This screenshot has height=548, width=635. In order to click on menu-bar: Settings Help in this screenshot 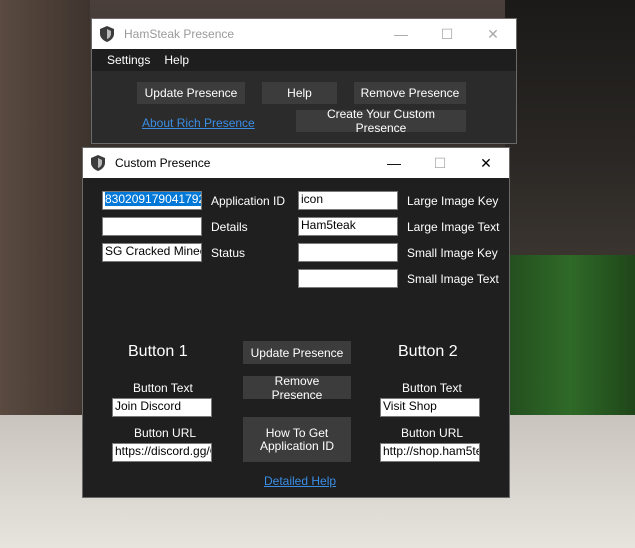, I will do `click(304, 60)`.